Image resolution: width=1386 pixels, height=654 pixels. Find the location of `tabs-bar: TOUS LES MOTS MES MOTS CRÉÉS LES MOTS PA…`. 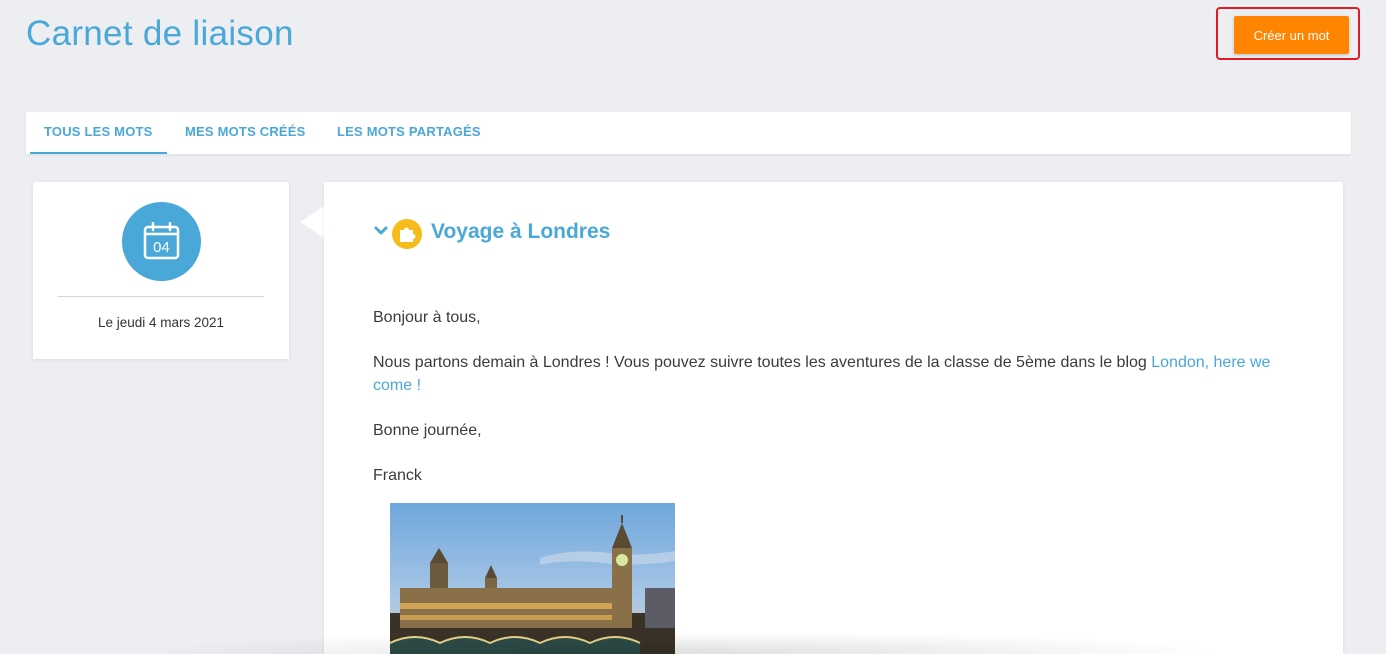

tabs-bar: TOUS LES MOTS MES MOTS CRÉÉS LES MOTS PA… is located at coordinates (688, 133).